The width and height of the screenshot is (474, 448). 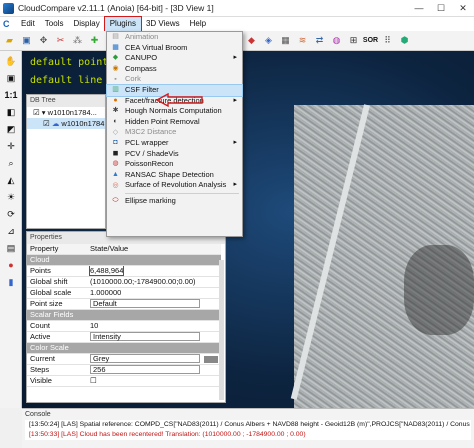 I want to click on menu-item-label: PoissonRecon, so click(x=149, y=164).